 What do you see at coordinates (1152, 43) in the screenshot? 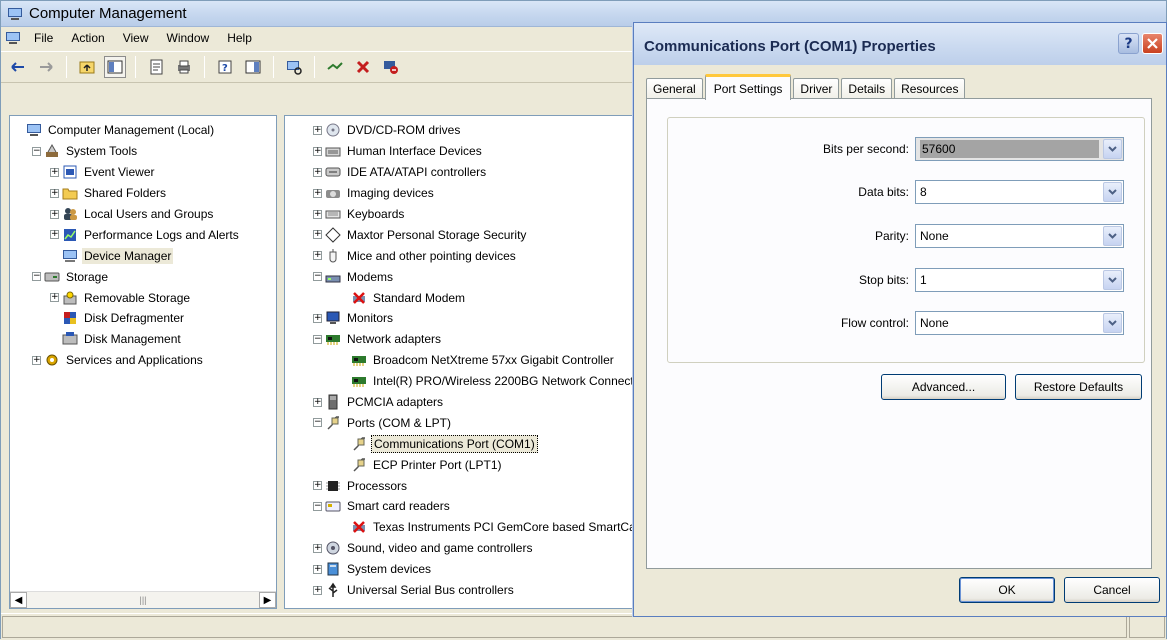
I see `close-button` at bounding box center [1152, 43].